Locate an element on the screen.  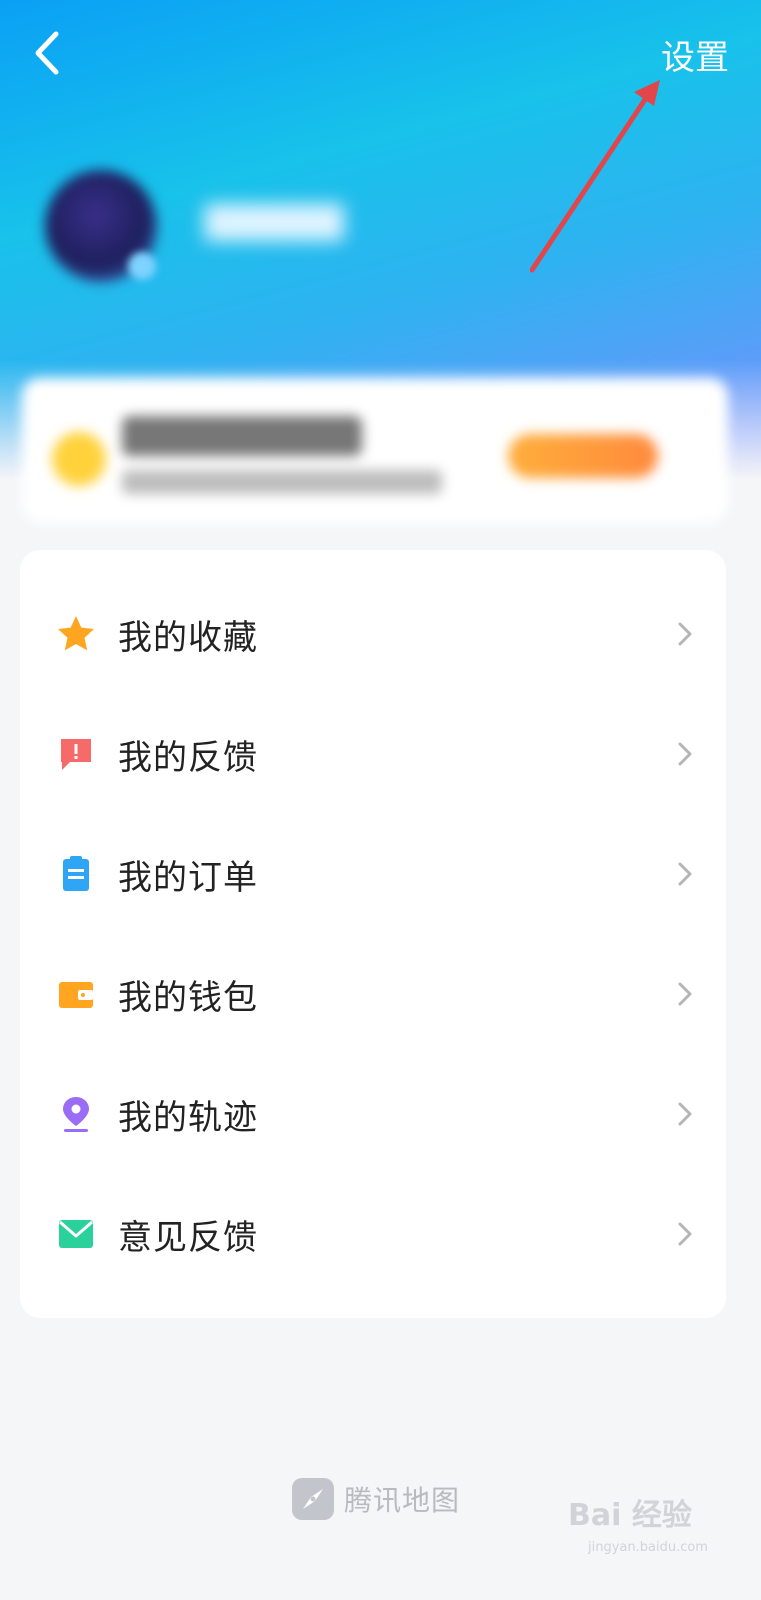
menu-item-orders: 我的订单 is located at coordinates (373, 874).